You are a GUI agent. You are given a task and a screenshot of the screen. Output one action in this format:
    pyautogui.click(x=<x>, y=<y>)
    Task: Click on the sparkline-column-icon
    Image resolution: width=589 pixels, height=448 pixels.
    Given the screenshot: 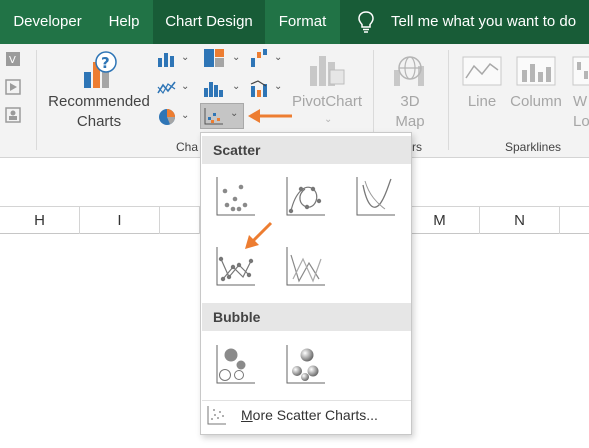 What is the action you would take?
    pyautogui.click(x=536, y=71)
    